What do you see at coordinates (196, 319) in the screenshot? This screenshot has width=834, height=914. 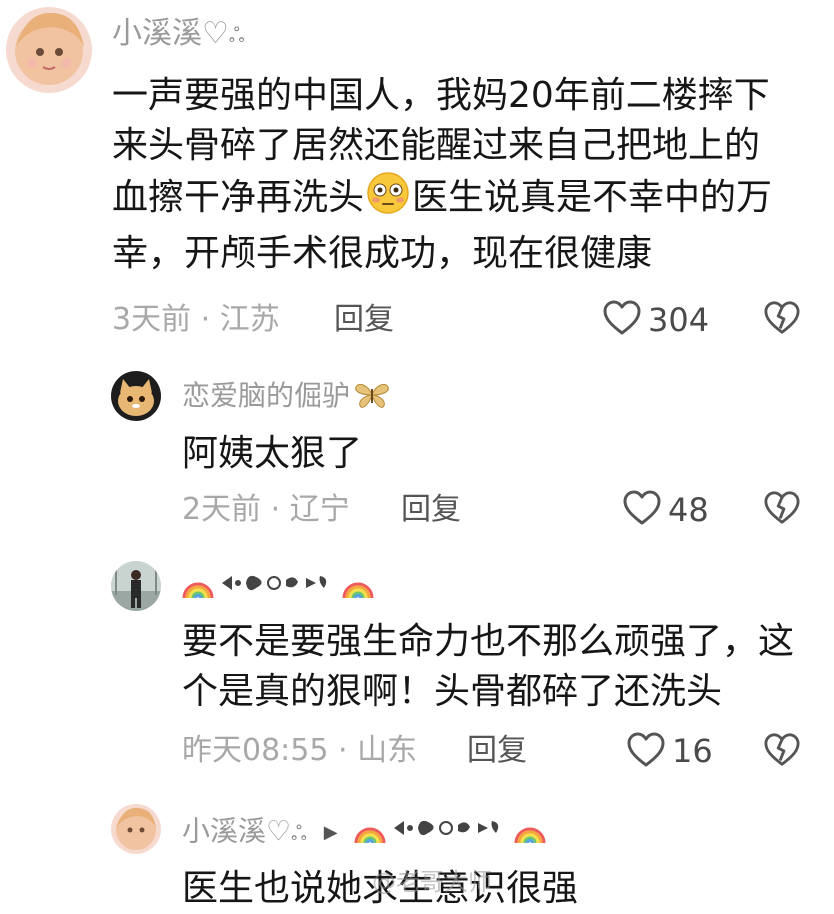 I see `comment-meta: 3天前 · 江苏` at bounding box center [196, 319].